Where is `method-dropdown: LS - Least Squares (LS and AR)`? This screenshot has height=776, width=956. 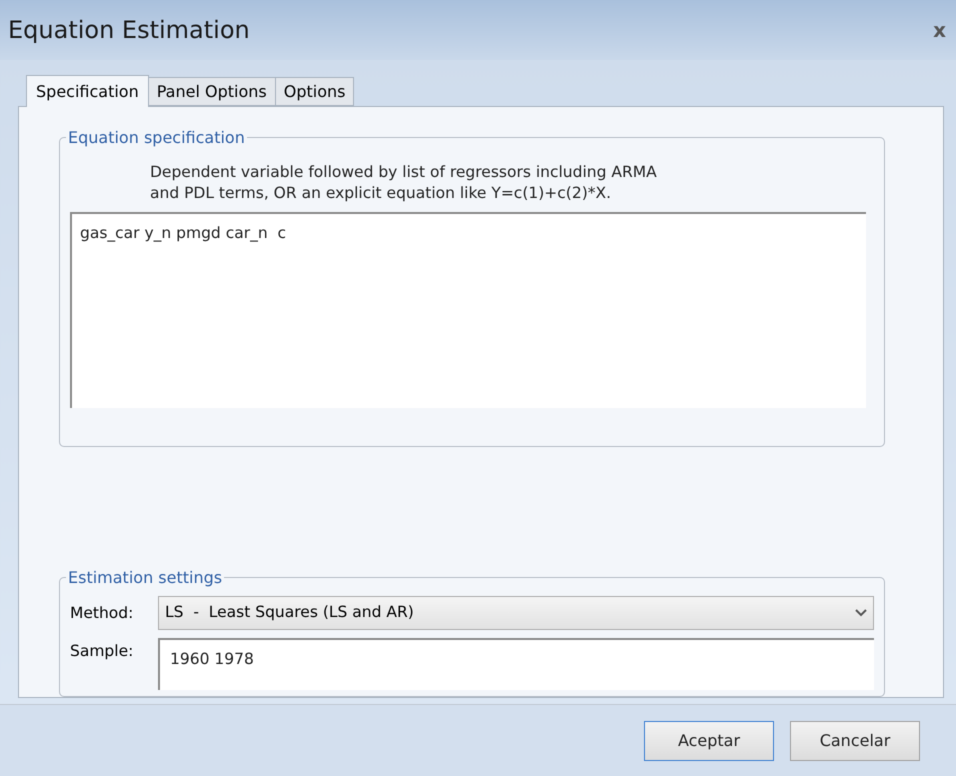
method-dropdown: LS - Least Squares (LS and AR) is located at coordinates (516, 613).